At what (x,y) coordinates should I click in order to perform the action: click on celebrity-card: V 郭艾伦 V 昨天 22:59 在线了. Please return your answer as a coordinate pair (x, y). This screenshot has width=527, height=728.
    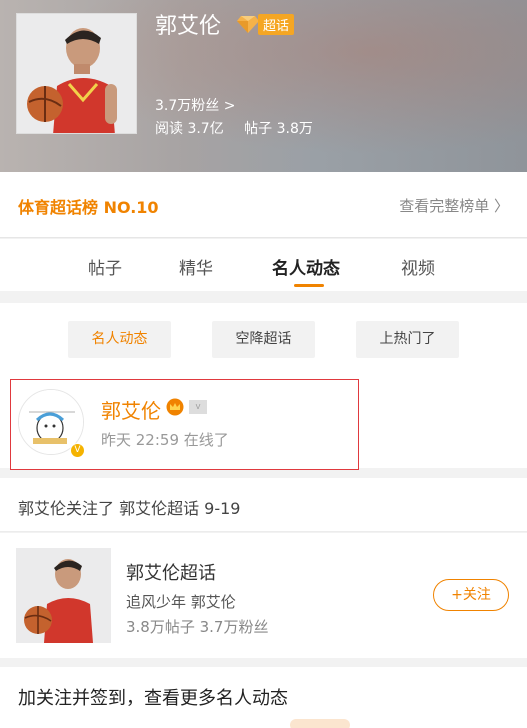
    Looking at the image, I should click on (184, 424).